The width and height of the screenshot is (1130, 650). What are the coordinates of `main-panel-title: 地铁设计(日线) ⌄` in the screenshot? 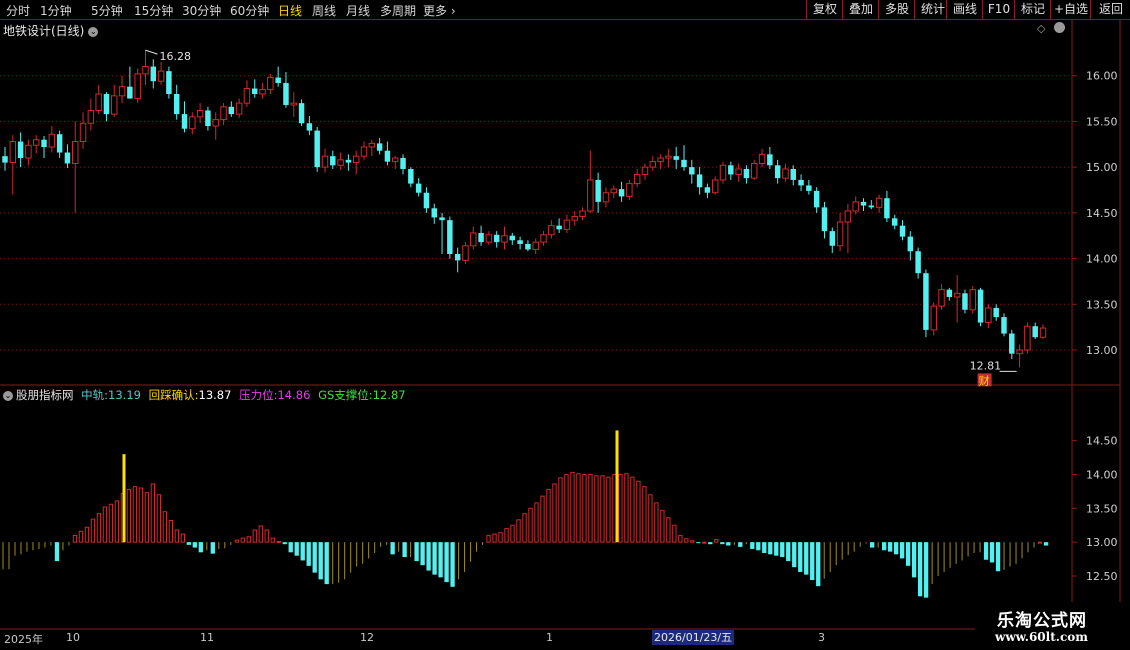 It's located at (51, 30).